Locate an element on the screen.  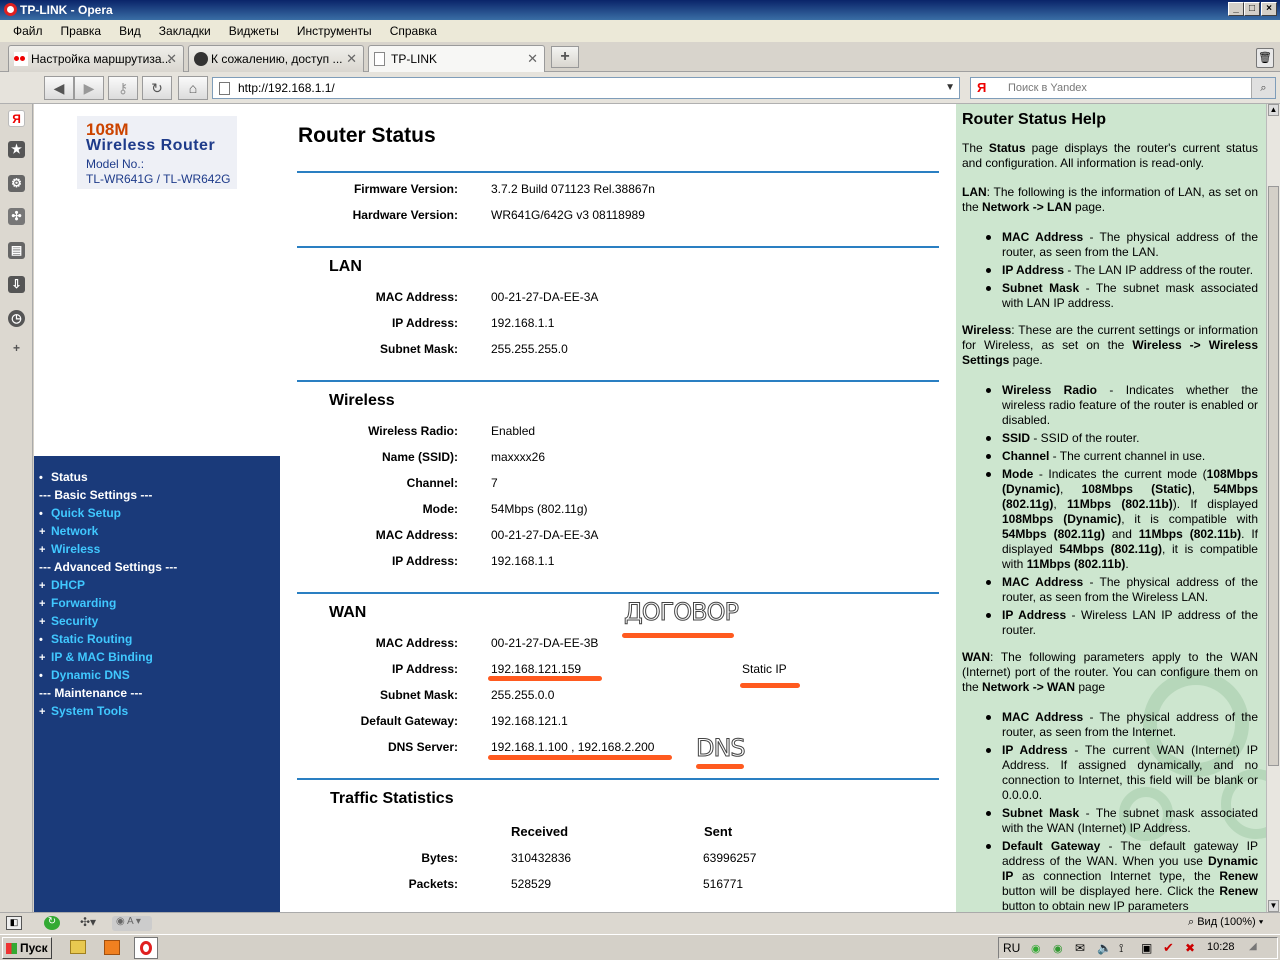
trash-icon: 🗑 is located at coordinates (1265, 58).